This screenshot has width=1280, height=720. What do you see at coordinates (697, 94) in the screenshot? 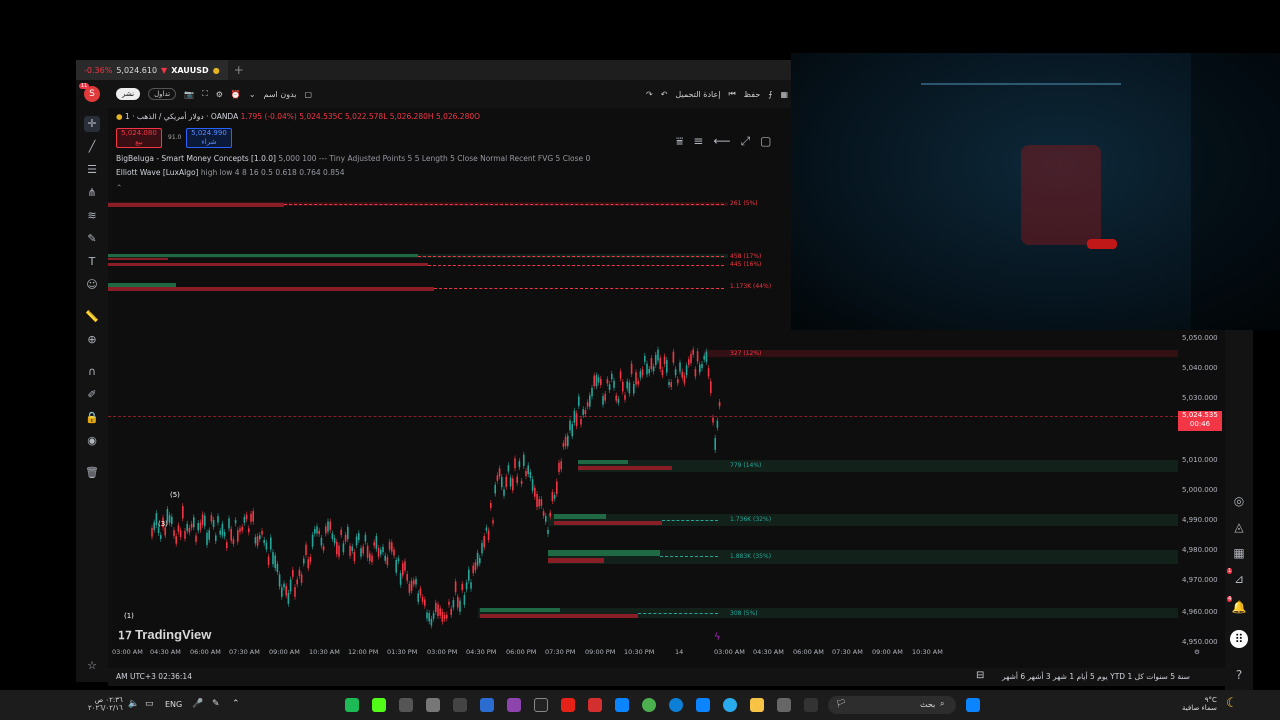
I see `reload-label: إعادة التحميل` at bounding box center [697, 94].